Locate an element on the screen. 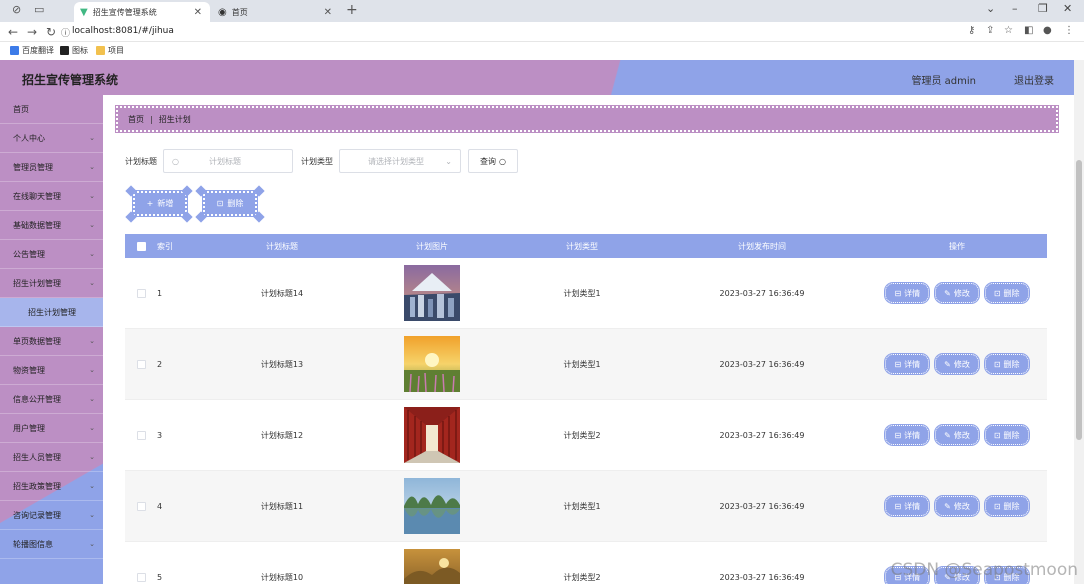  sidebar-item-label: 管理员管理 is located at coordinates (33, 167).